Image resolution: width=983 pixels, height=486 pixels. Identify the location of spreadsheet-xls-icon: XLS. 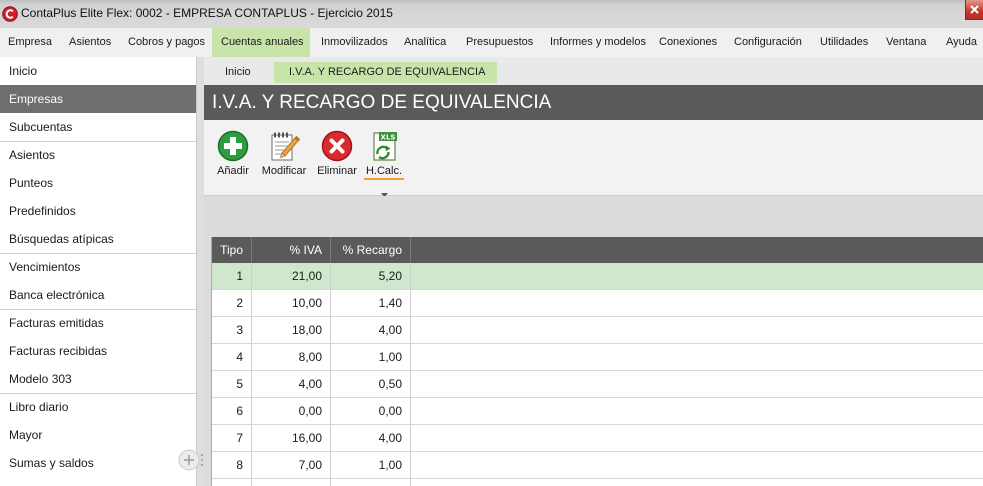
(384, 146).